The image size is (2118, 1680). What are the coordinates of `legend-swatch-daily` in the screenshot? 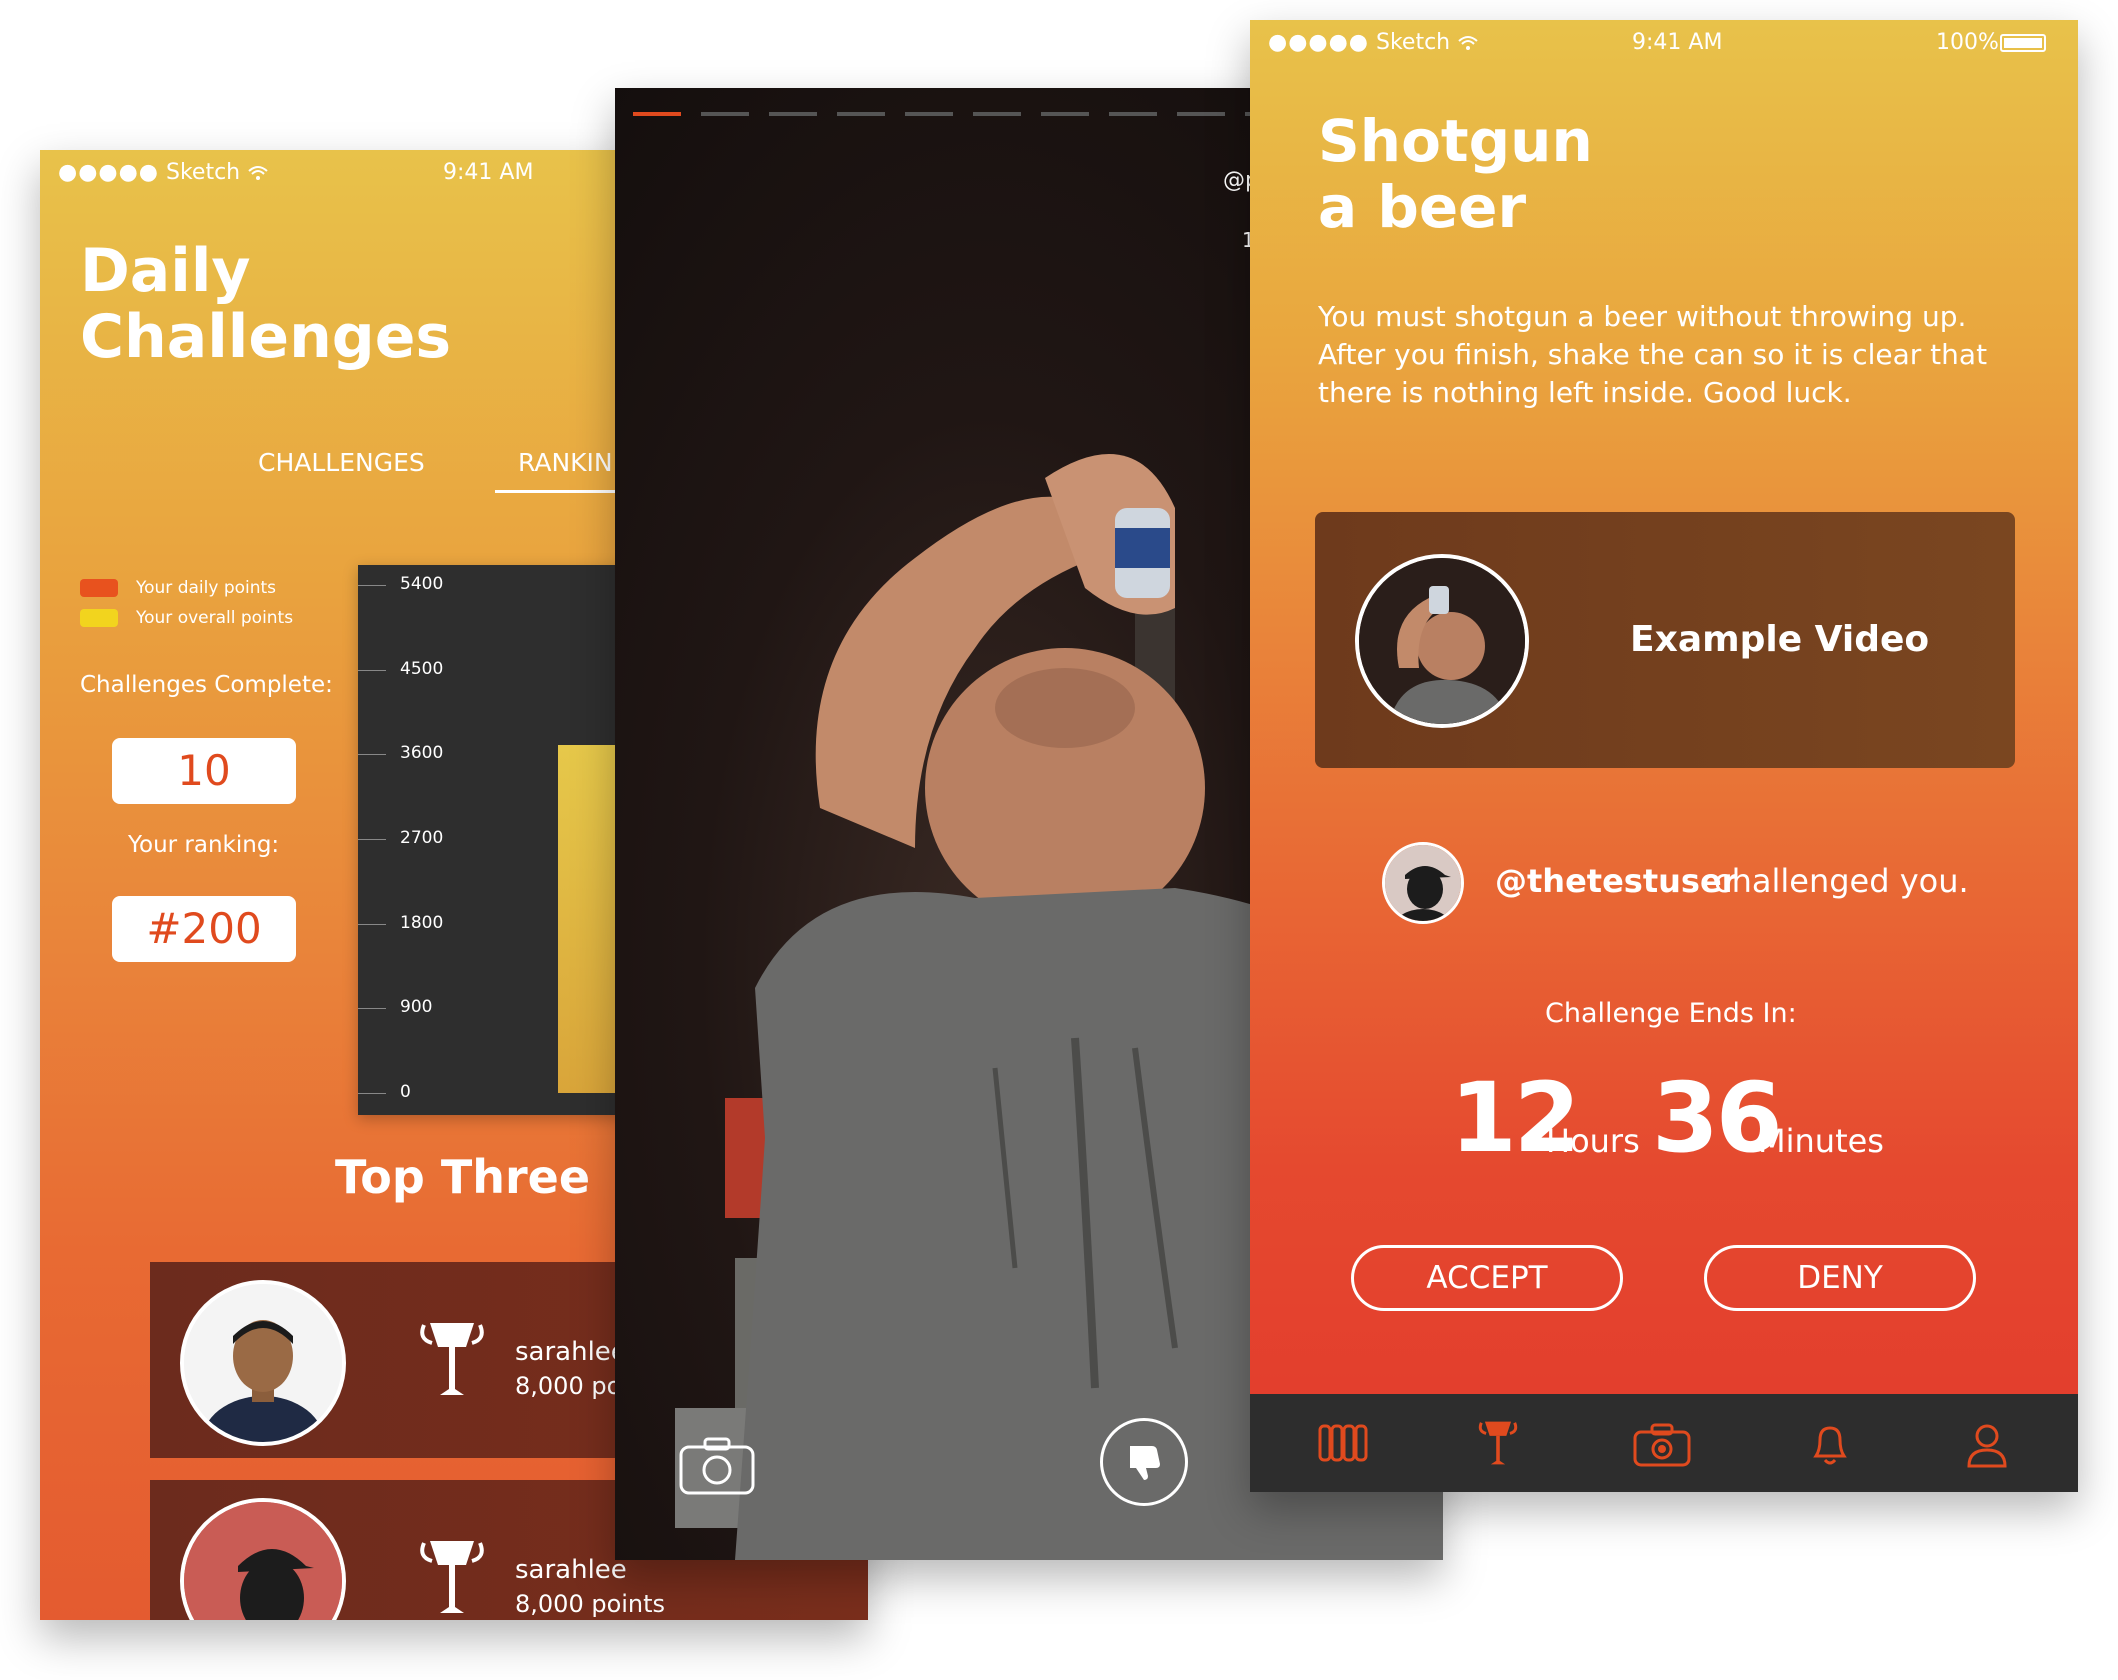 It's located at (99, 588).